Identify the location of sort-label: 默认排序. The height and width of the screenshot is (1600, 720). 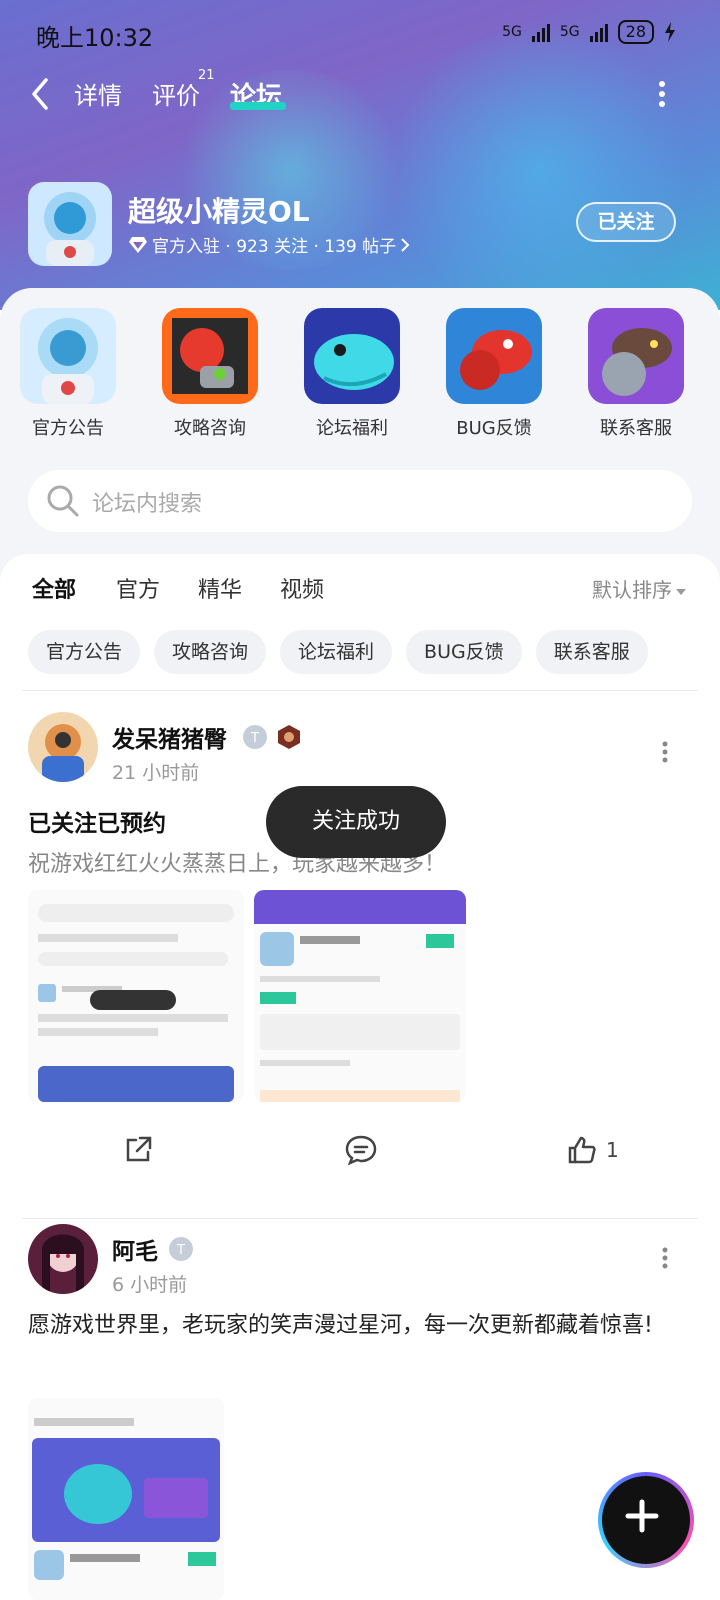
(632, 590).